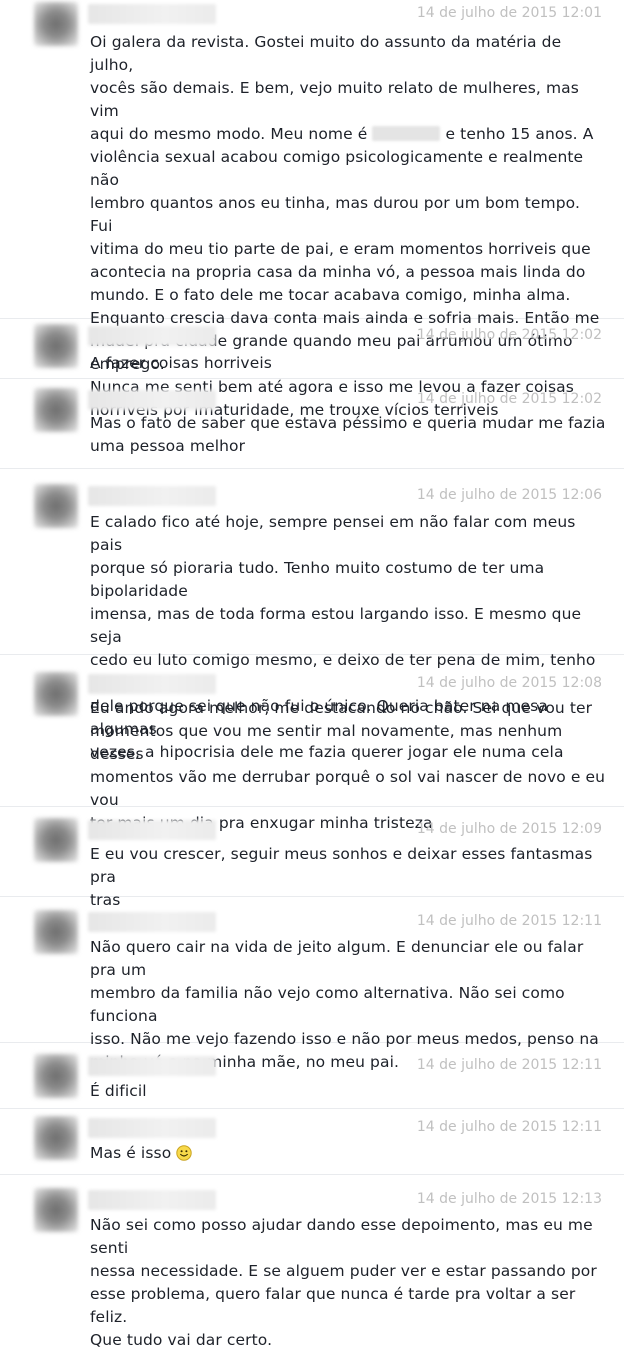  I want to click on message-timestamp: 14 de julho de 2015 12:01, so click(509, 13).